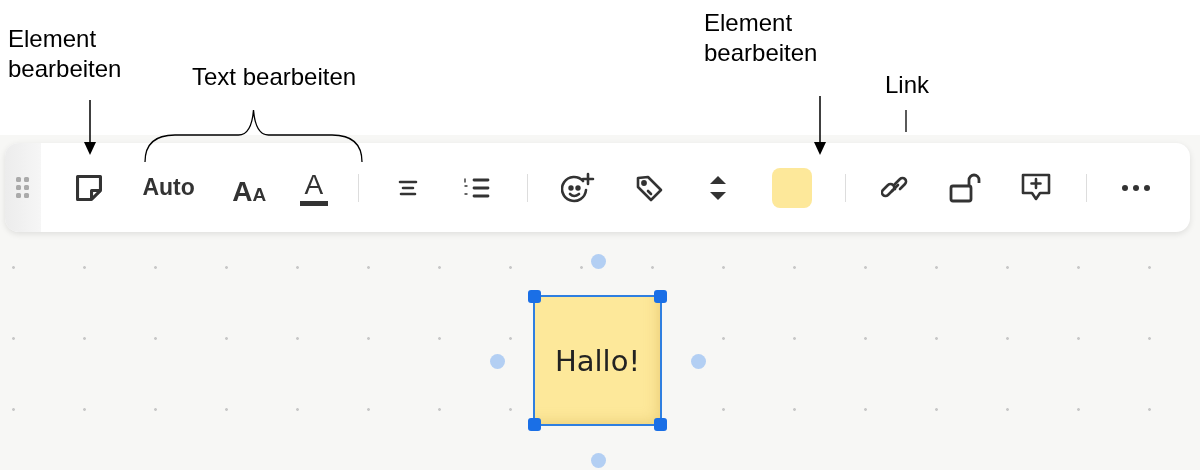 The height and width of the screenshot is (470, 1200). I want to click on font-size-button: AA, so click(249, 187).